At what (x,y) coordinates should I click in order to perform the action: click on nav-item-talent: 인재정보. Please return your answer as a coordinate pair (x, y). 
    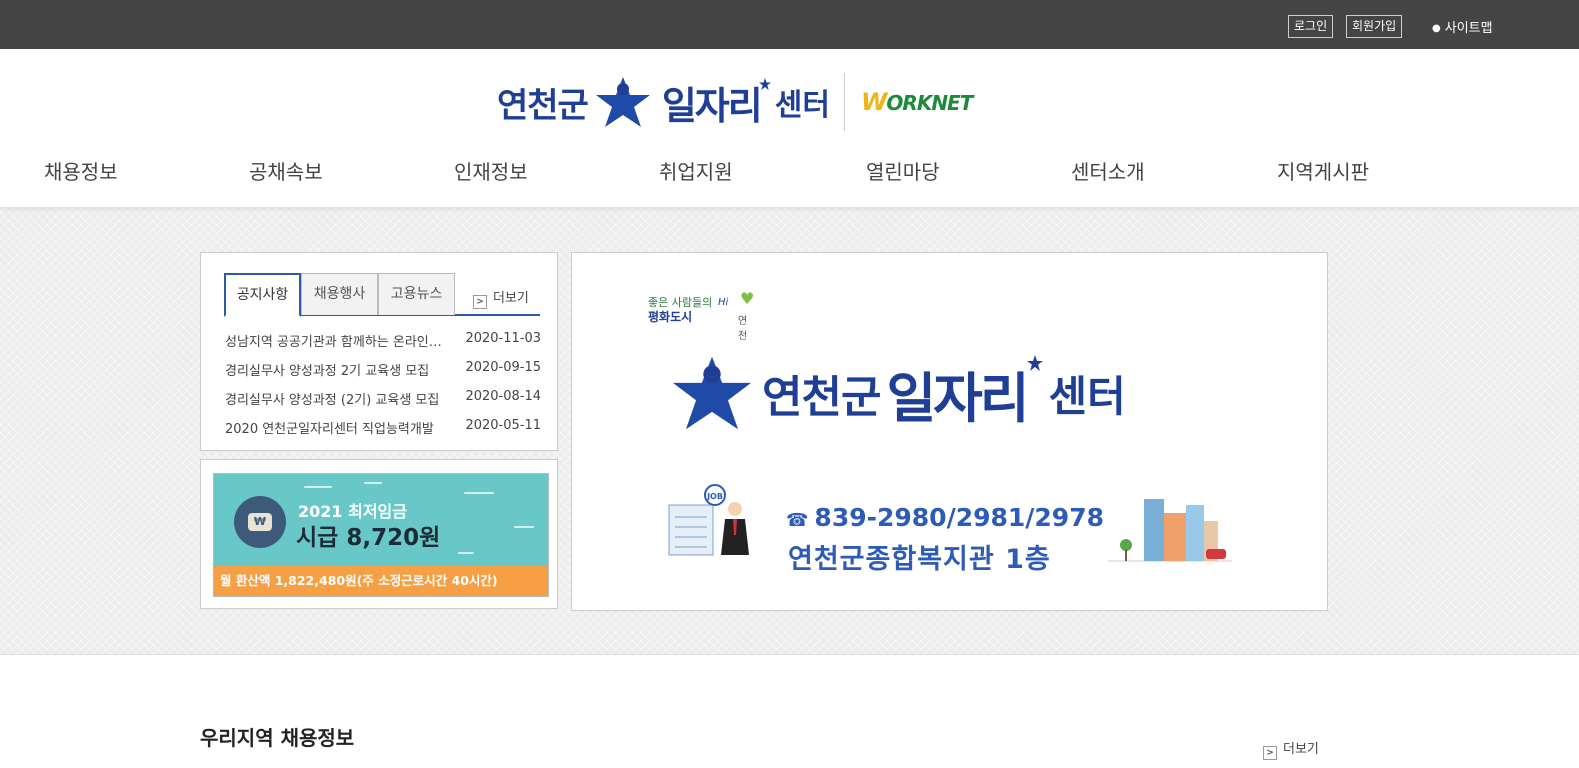
    Looking at the image, I should click on (491, 170).